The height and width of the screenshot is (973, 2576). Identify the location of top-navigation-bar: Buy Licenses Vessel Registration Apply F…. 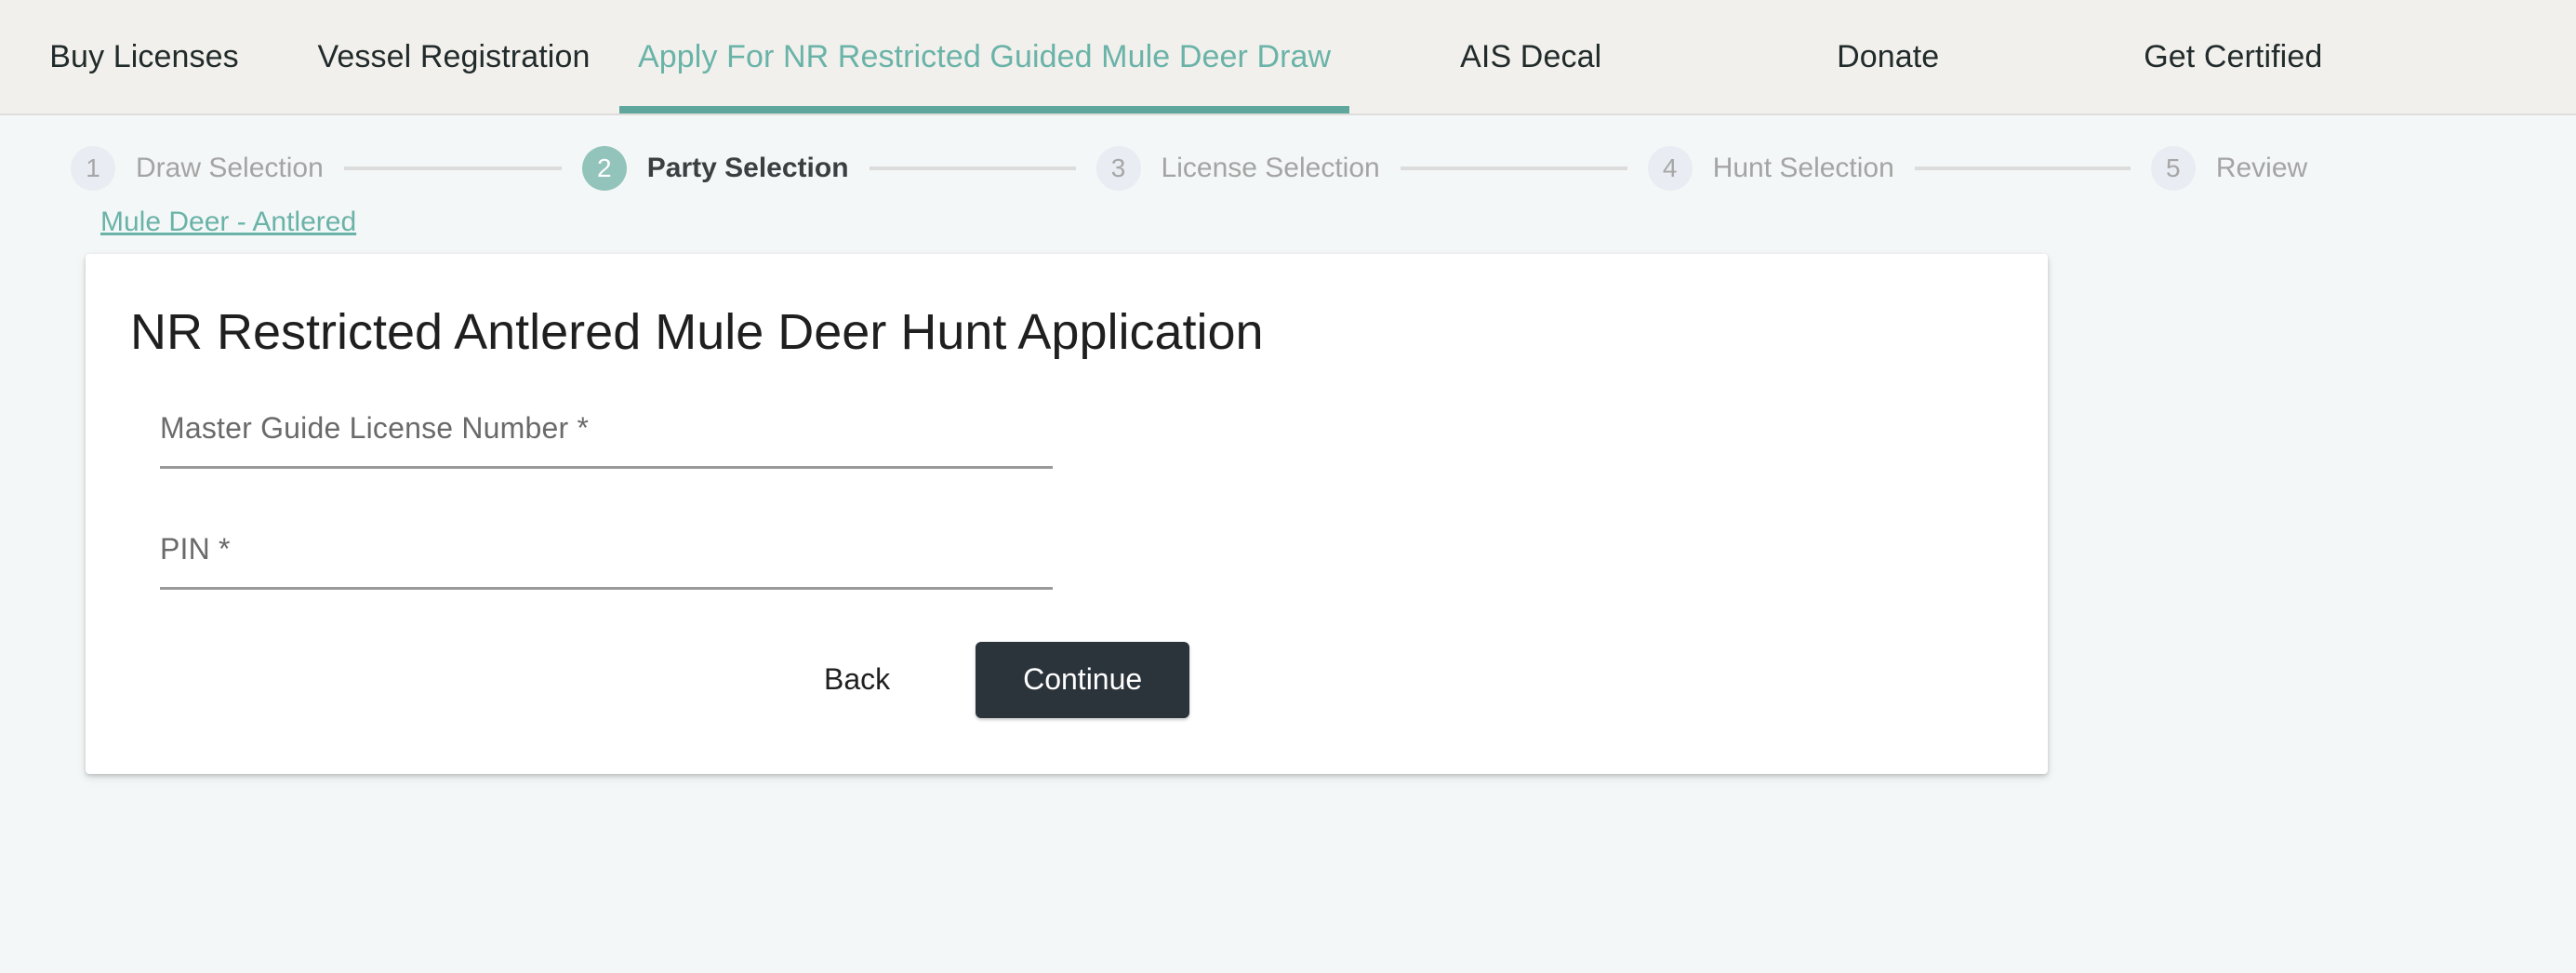
(1288, 57).